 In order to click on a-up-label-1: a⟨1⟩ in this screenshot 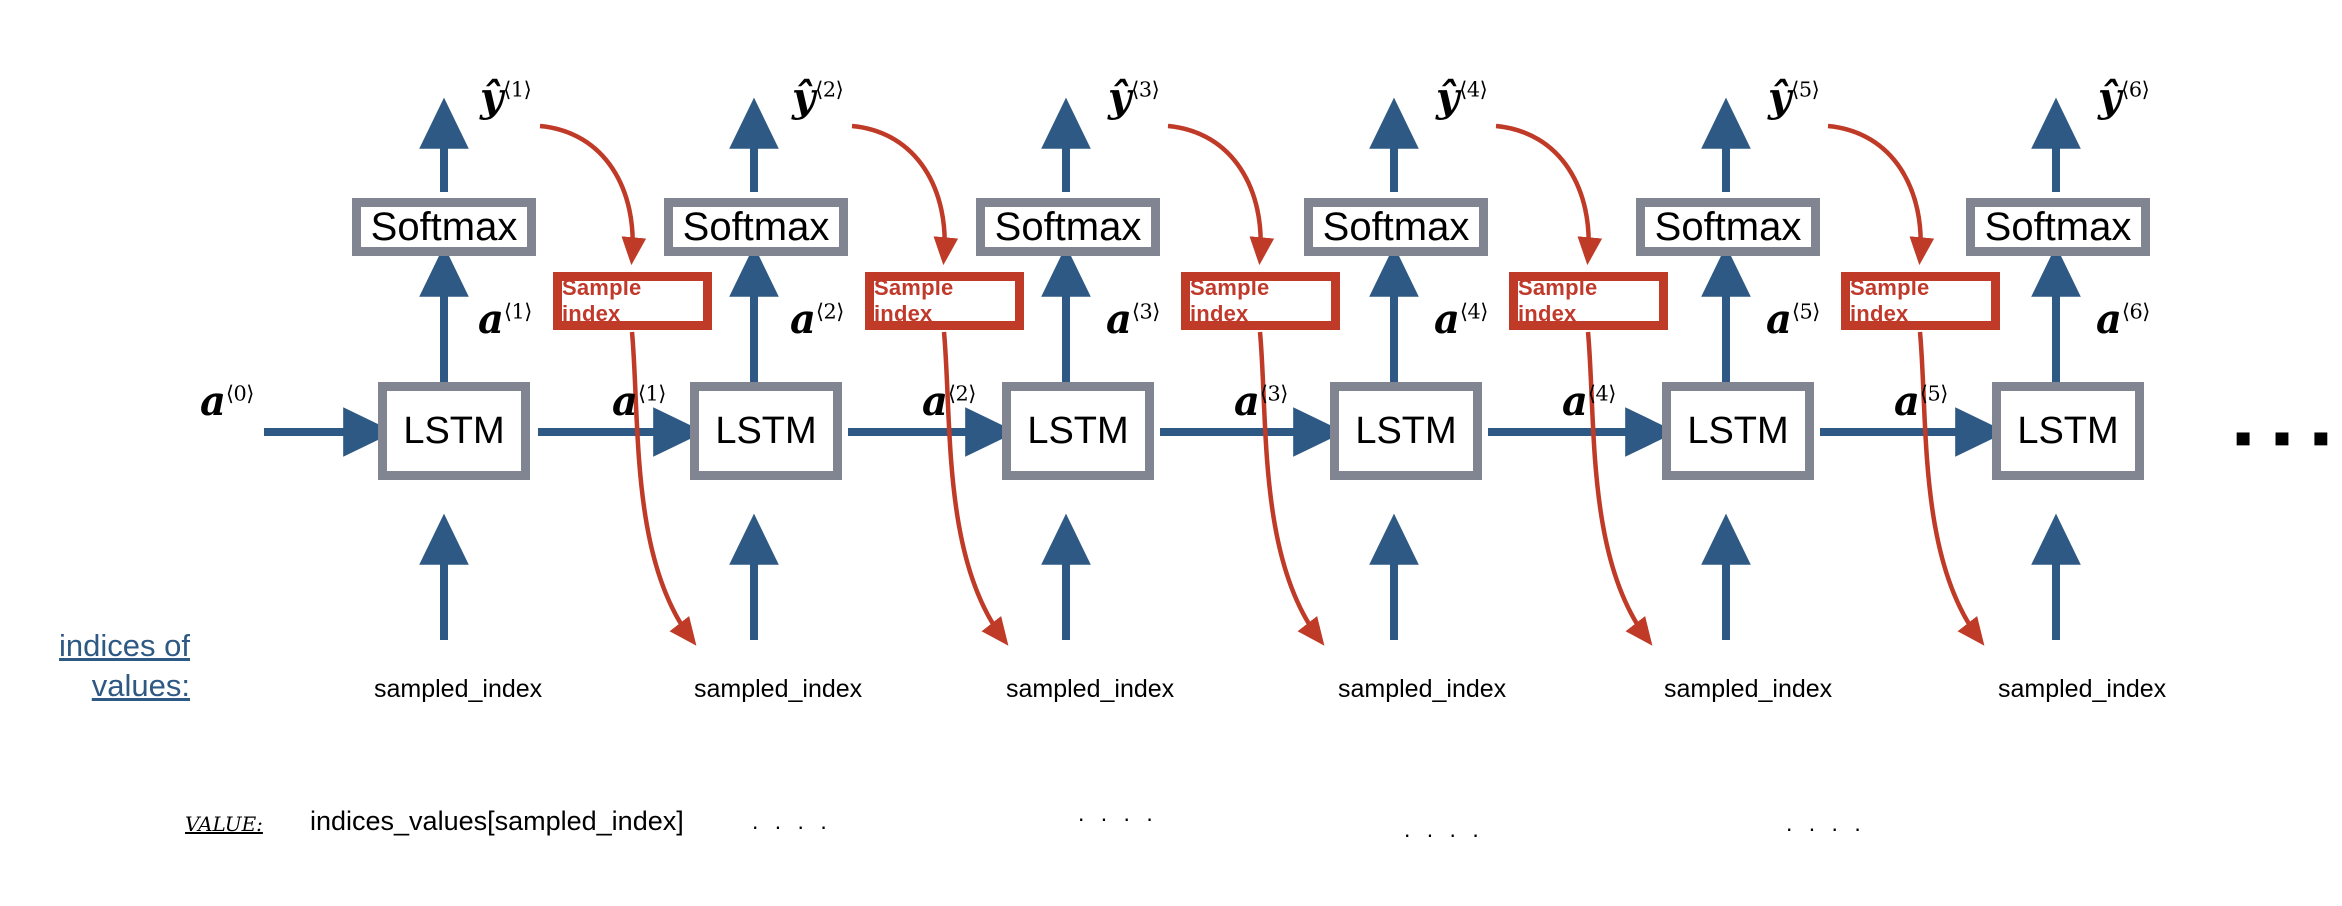, I will do `click(505, 320)`.